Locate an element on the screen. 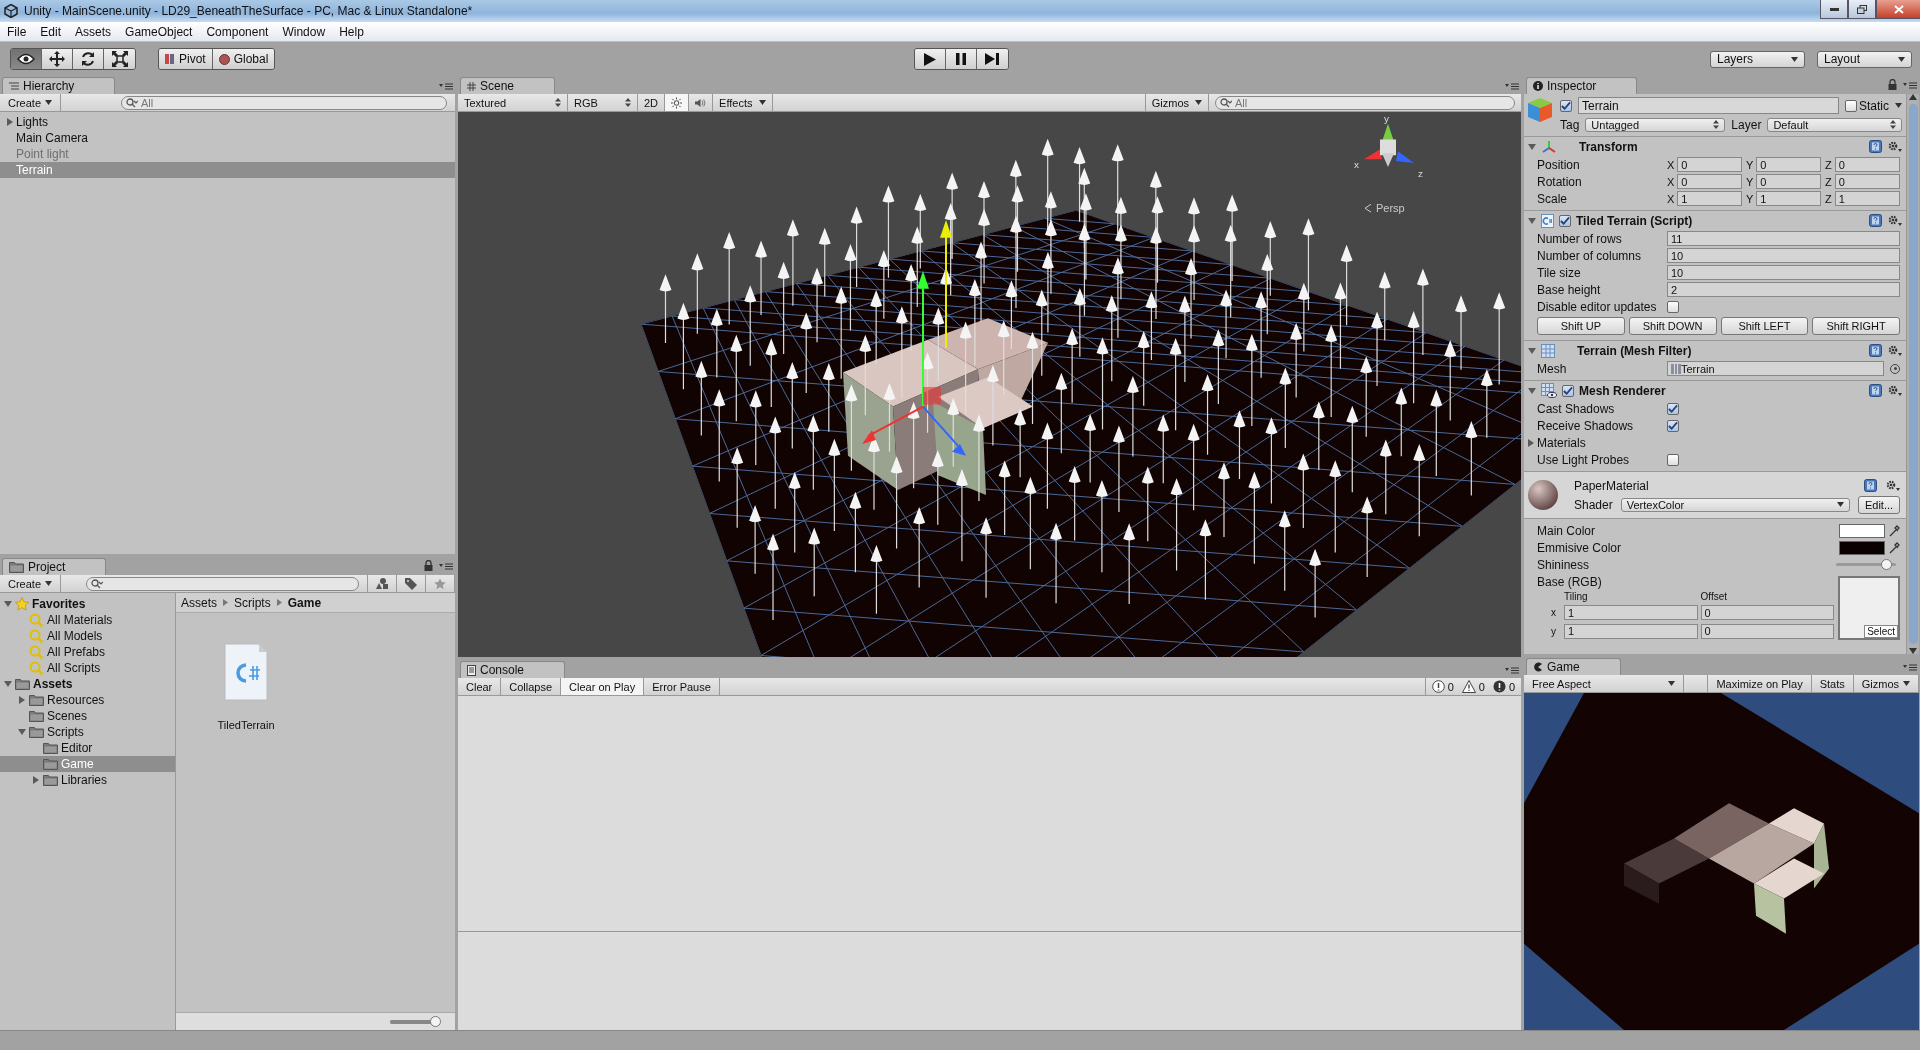  game-tab: Game is located at coordinates (1573, 666).